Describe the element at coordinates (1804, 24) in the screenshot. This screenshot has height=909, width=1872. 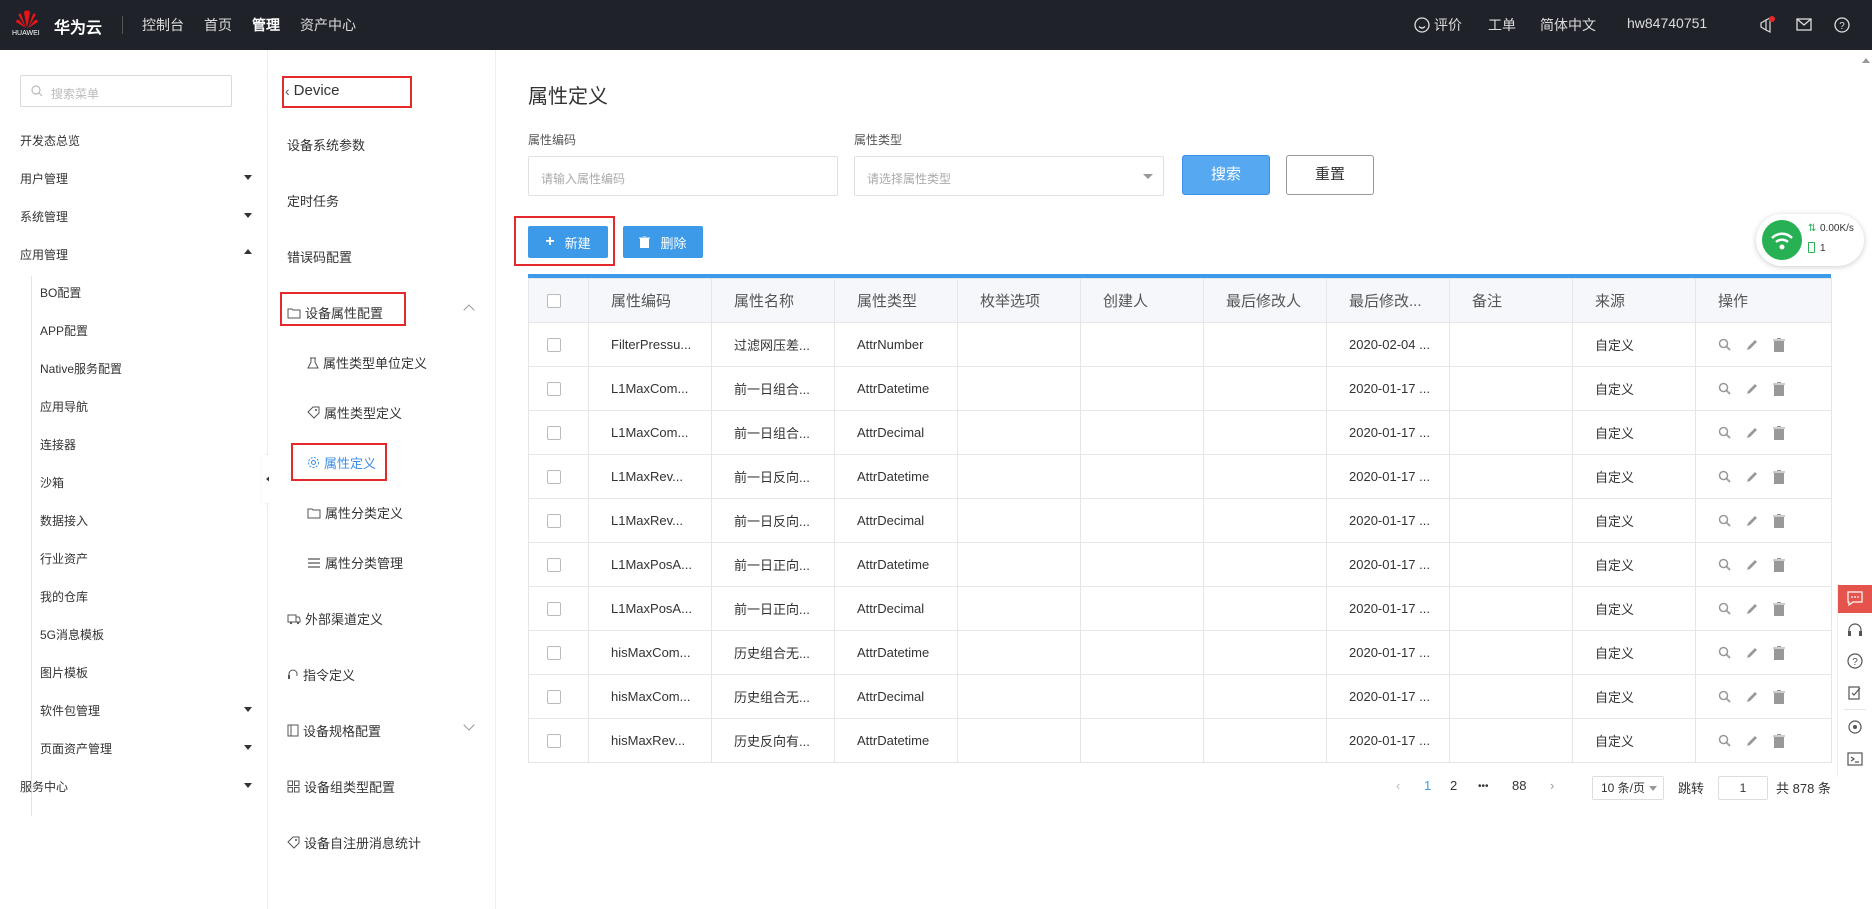
I see `mail-icon` at that location.